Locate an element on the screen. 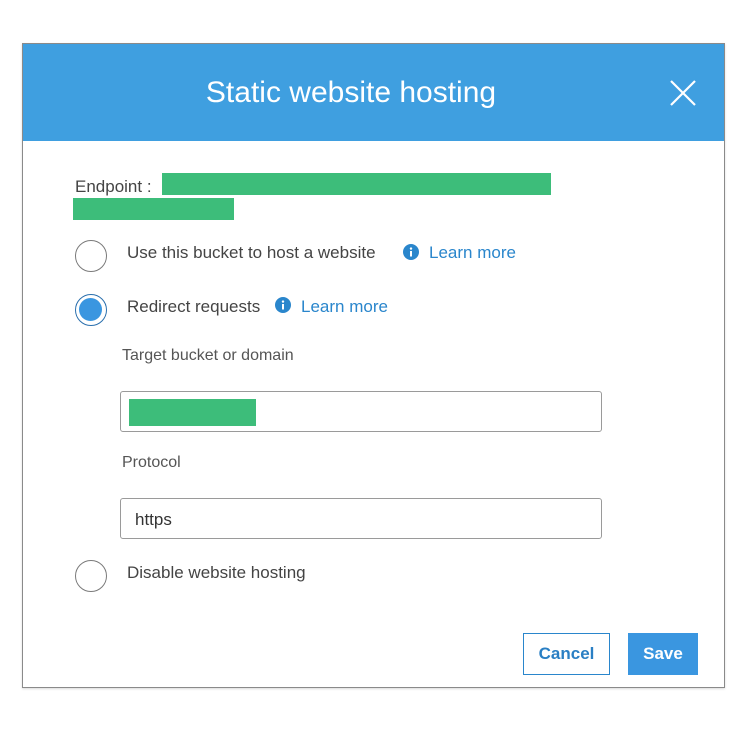  close-button is located at coordinates (683, 93).